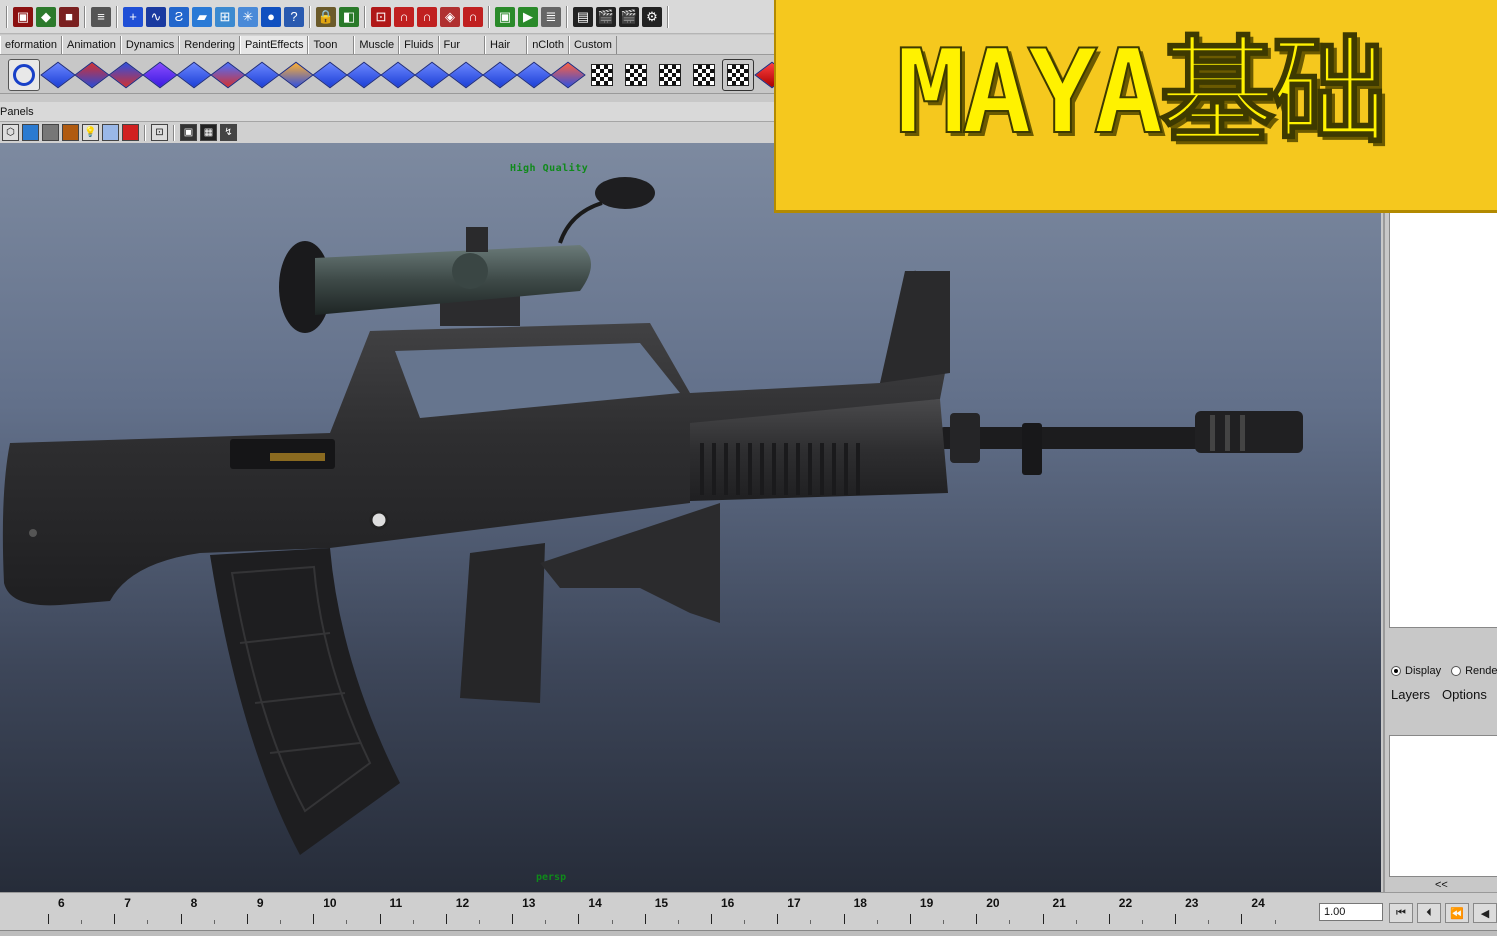 The height and width of the screenshot is (936, 1497). What do you see at coordinates (160, 75) in the screenshot?
I see `shelf-tool-5-icon` at bounding box center [160, 75].